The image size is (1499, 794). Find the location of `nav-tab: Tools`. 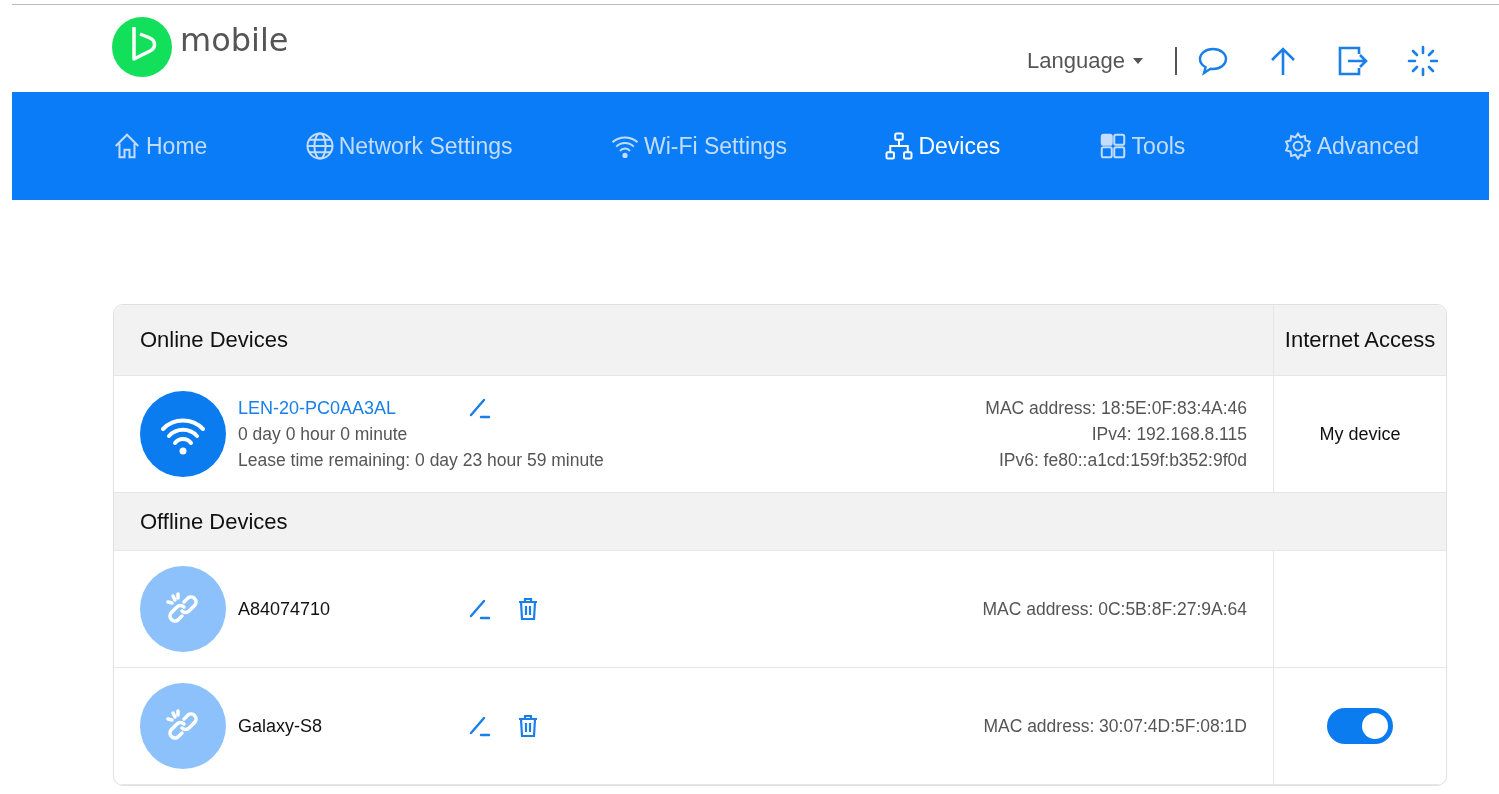

nav-tab: Tools is located at coordinates (1141, 146).